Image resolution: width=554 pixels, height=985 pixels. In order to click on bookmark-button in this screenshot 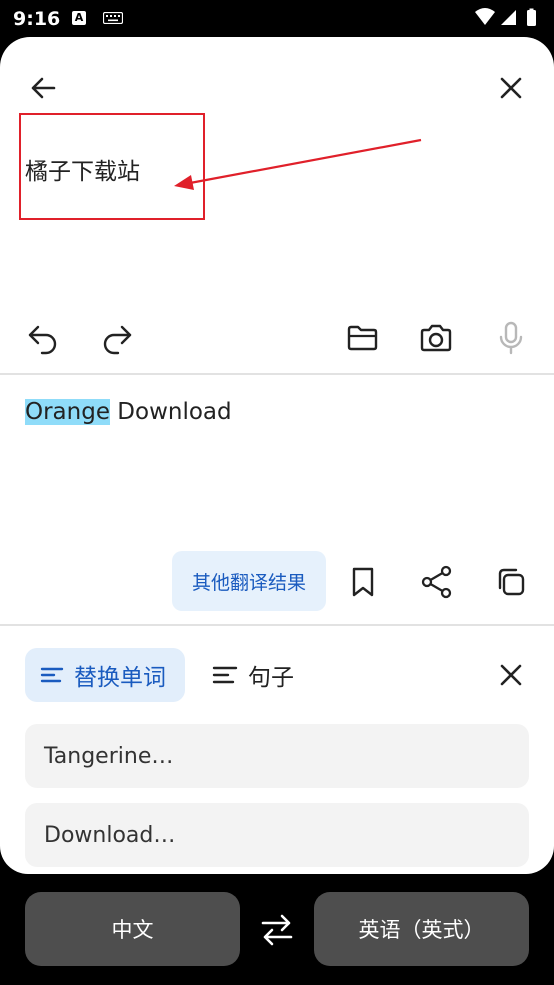, I will do `click(363, 582)`.